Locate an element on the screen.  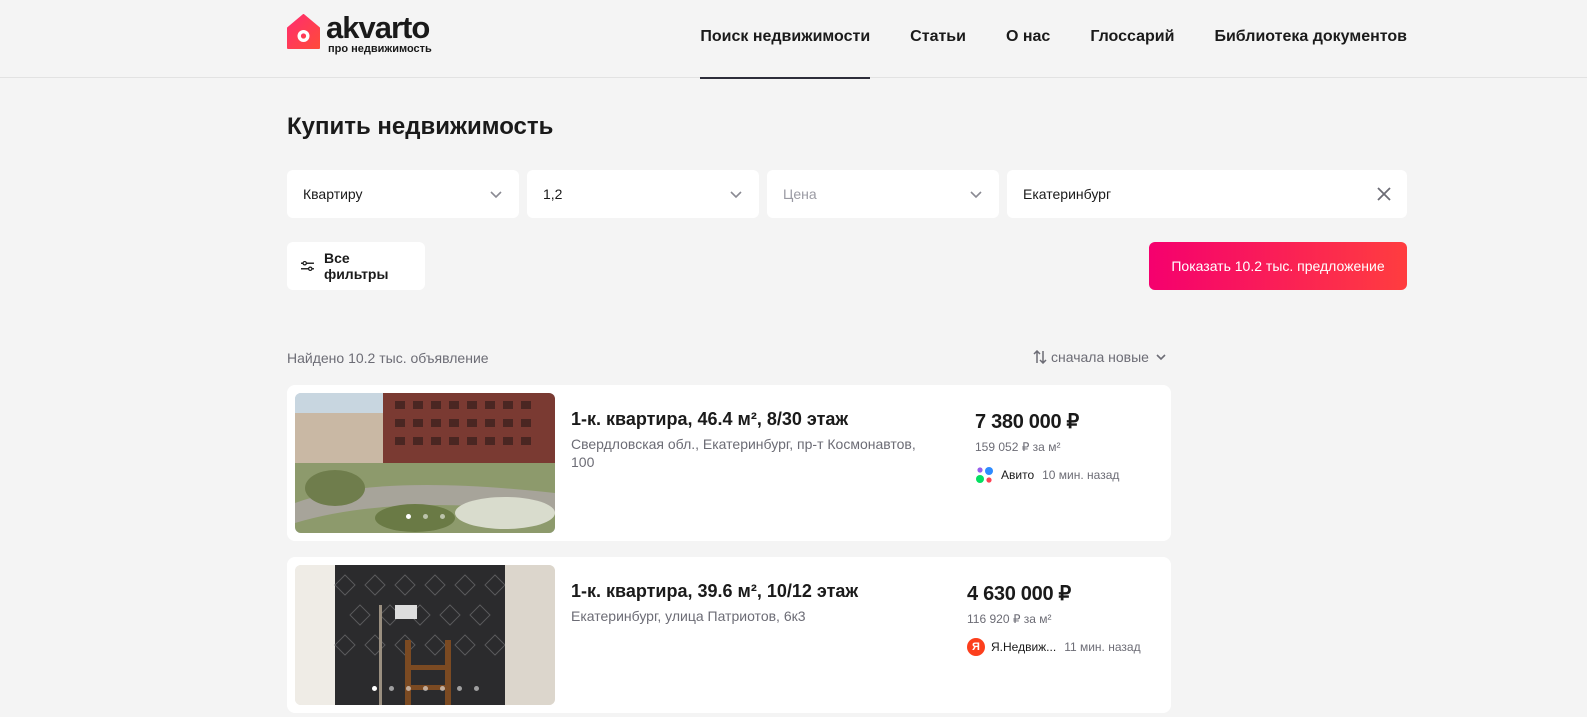
sort-label: сначала новые is located at coordinates (1100, 357).